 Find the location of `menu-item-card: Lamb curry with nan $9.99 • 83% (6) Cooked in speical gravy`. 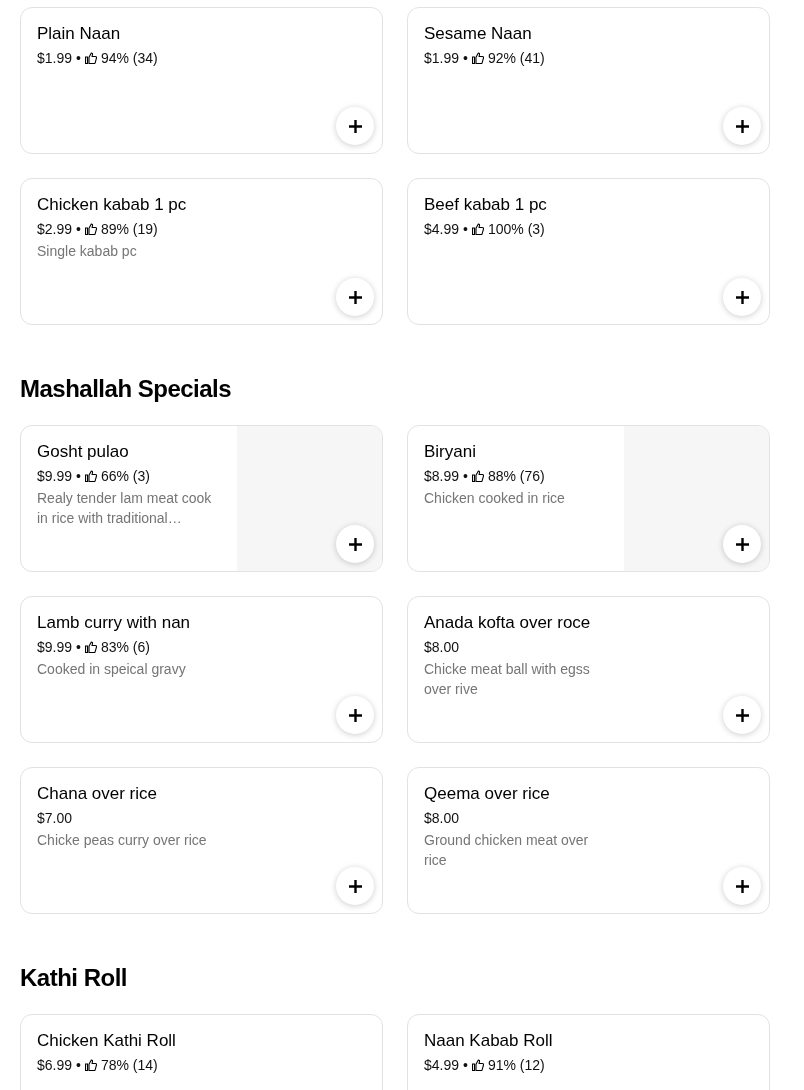

menu-item-card: Lamb curry with nan $9.99 • 83% (6) Cooked in speical gravy is located at coordinates (201, 669).